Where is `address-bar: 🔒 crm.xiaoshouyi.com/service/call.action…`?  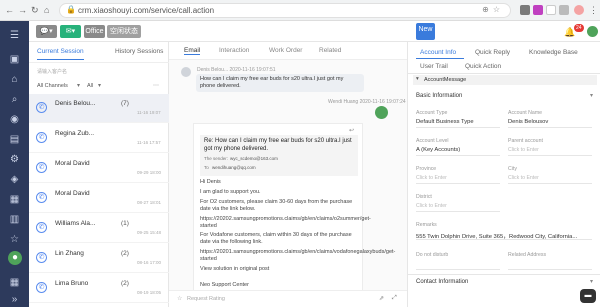
address-bar: 🔒 crm.xiaoshouyi.com/service/call.action… is located at coordinates (285, 10).